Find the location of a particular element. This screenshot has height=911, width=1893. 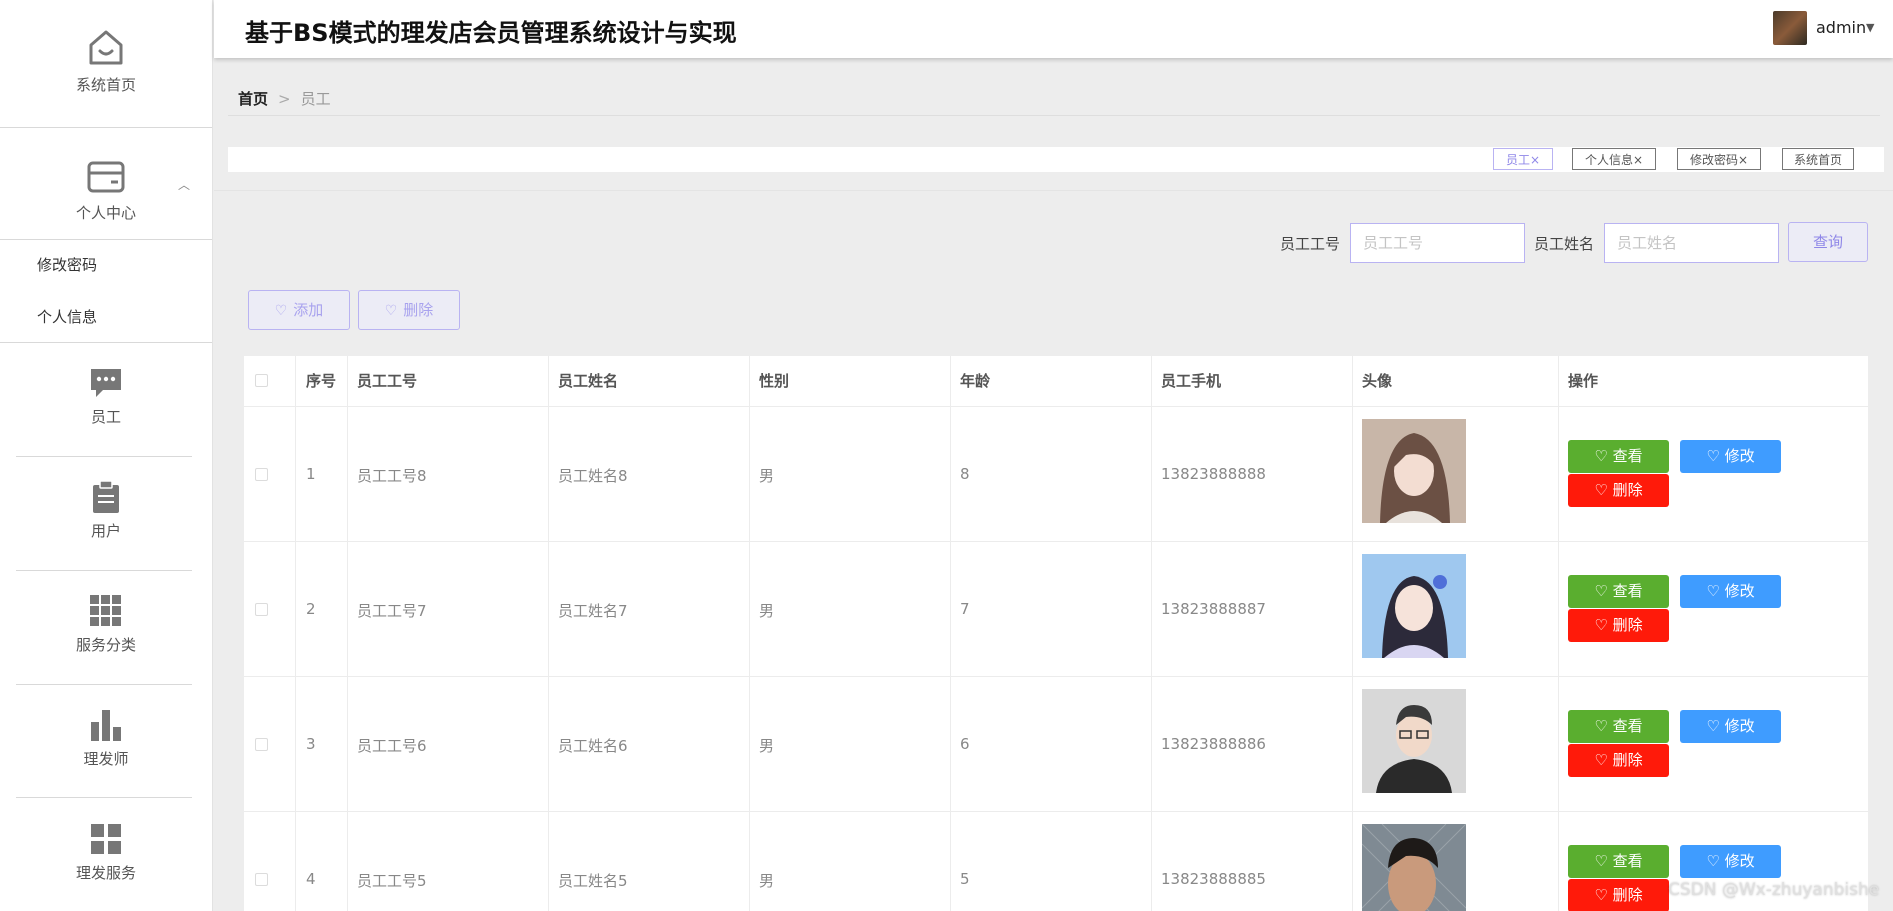

cell-phone: 13823888887 is located at coordinates (1213, 609).